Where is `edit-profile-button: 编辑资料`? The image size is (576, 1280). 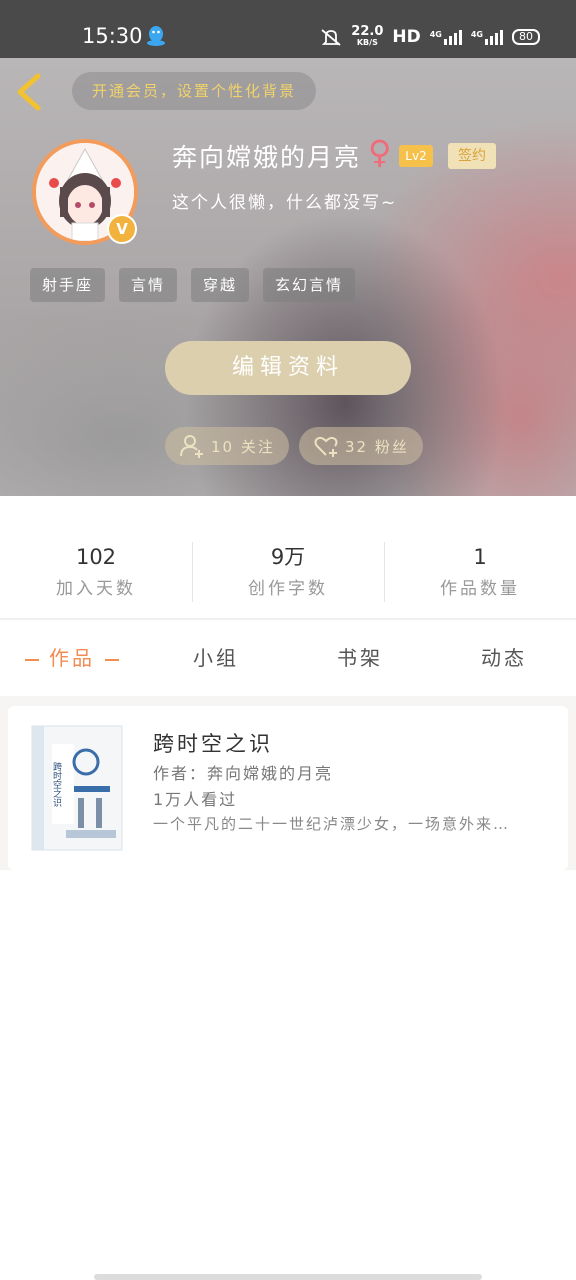
edit-profile-button: 编辑资料 is located at coordinates (288, 368).